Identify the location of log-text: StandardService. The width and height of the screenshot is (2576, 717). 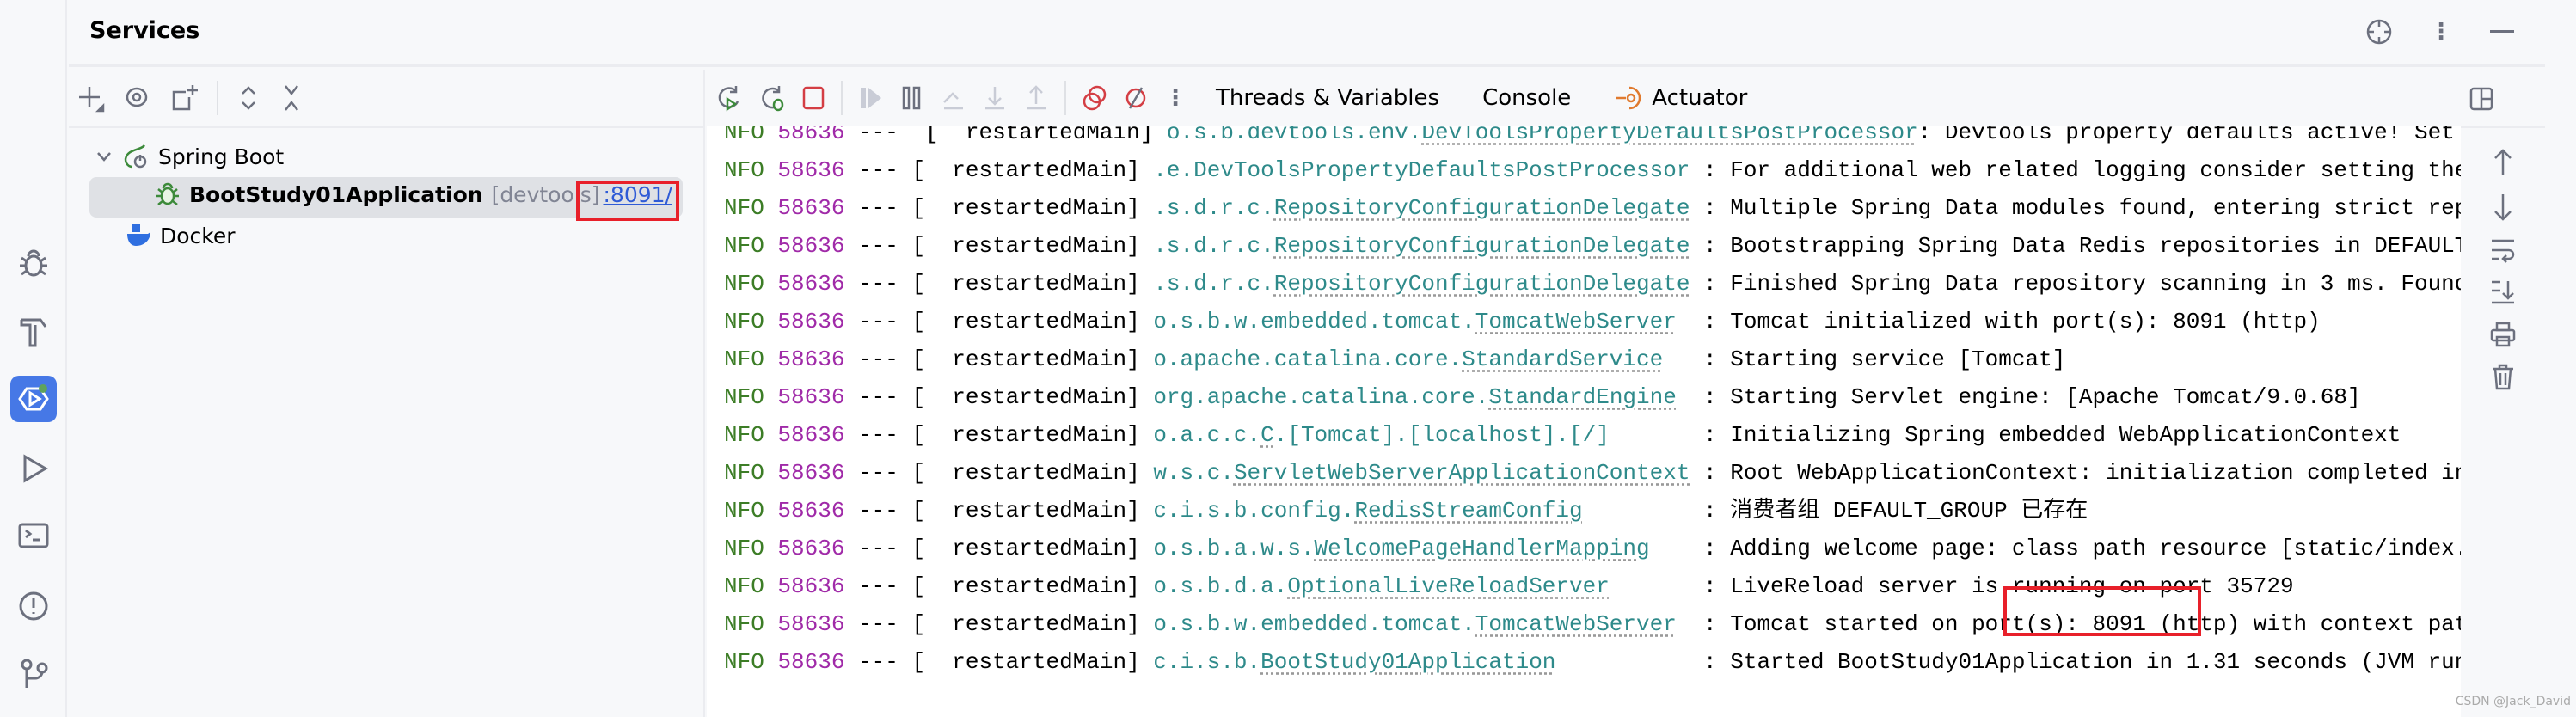
(1563, 359).